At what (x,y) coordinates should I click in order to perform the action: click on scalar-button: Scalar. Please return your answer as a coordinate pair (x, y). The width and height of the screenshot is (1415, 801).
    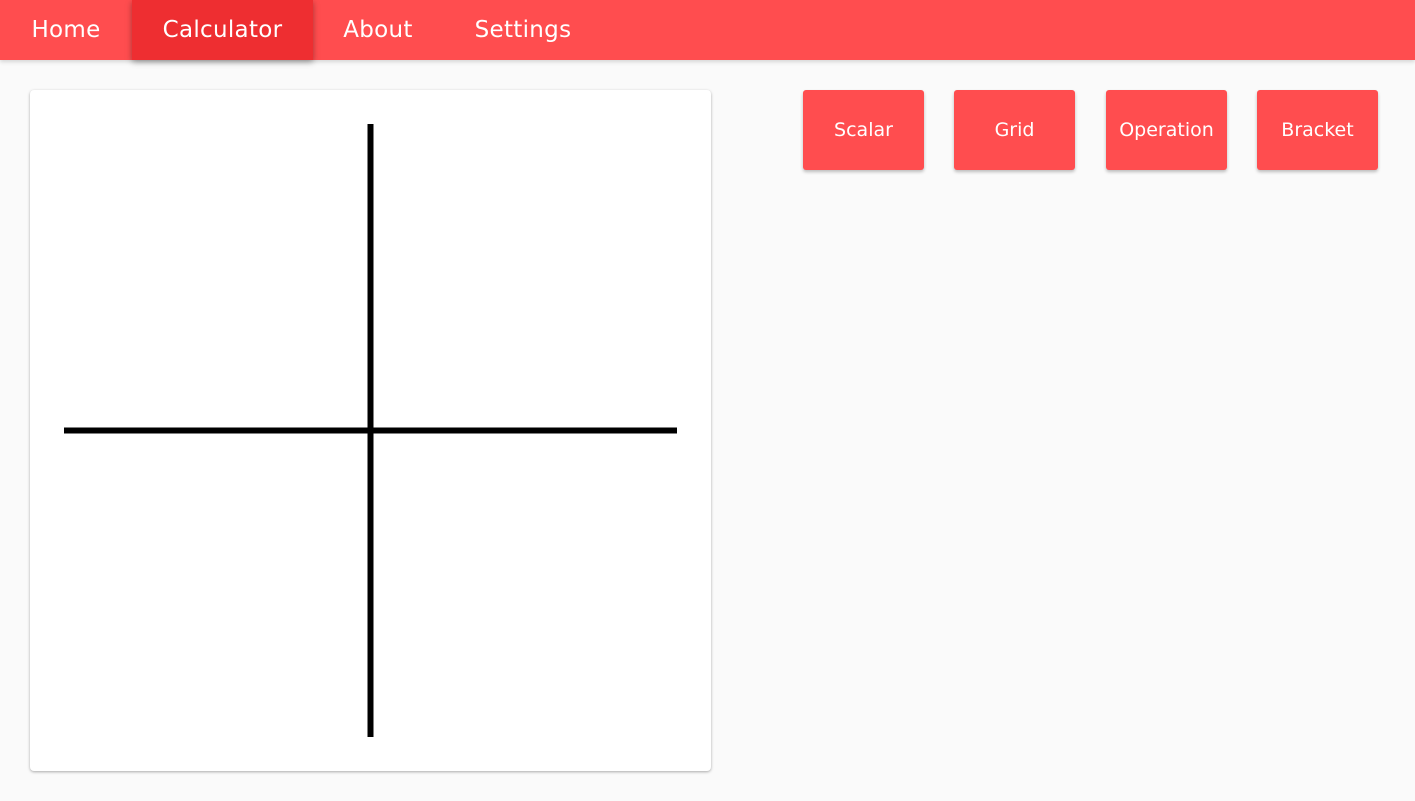
    Looking at the image, I should click on (863, 130).